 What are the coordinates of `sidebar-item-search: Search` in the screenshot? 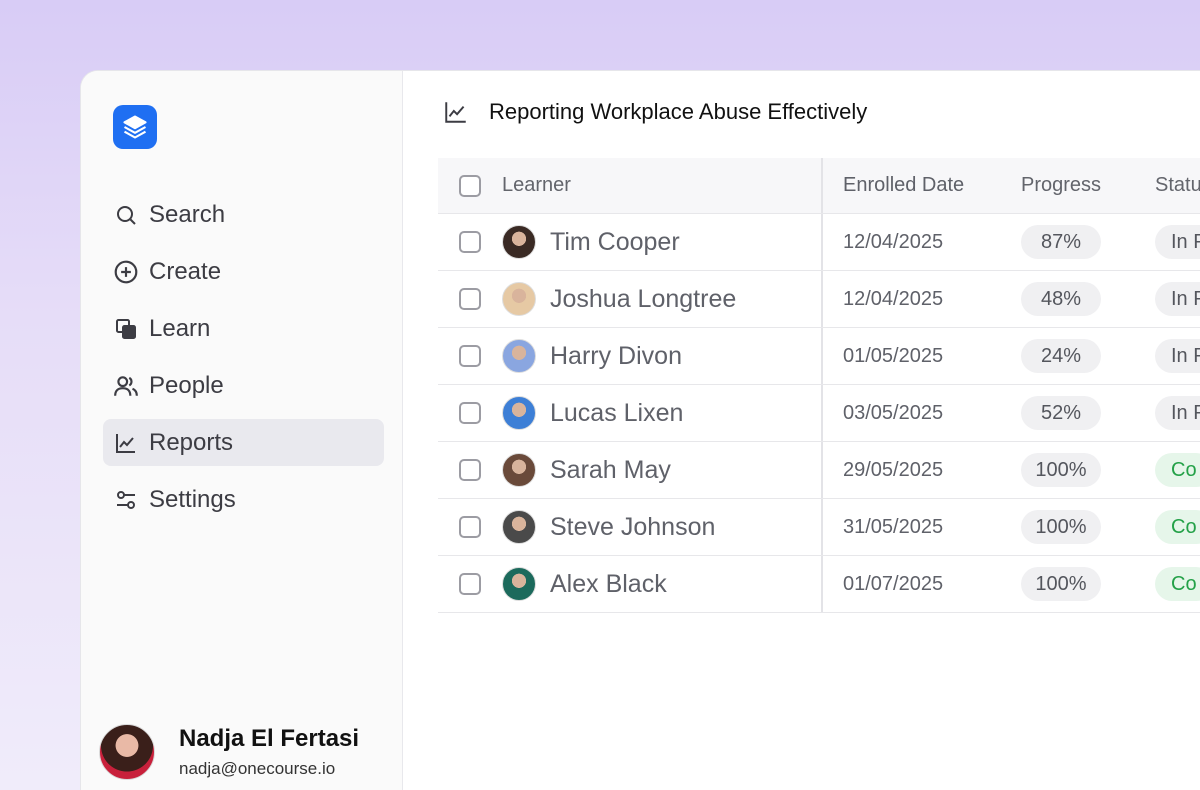 It's located at (243, 214).